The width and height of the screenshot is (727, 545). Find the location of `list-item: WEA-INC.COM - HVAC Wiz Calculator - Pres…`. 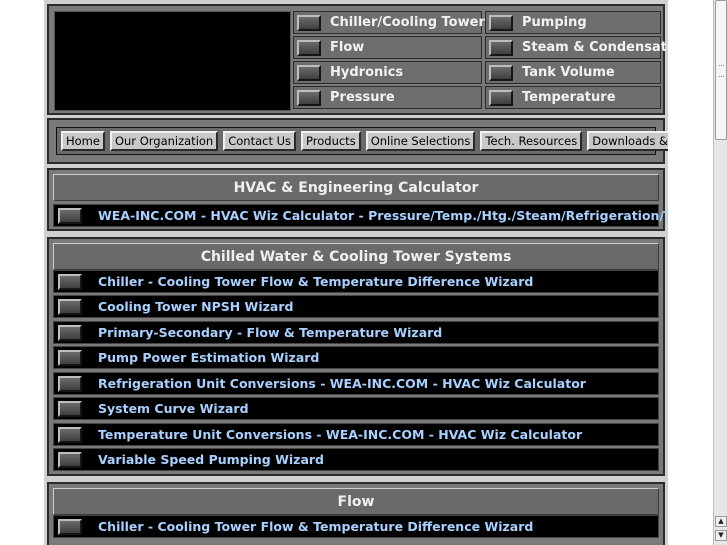

list-item: WEA-INC.COM - HVAC Wiz Calculator - Pres… is located at coordinates (360, 215).